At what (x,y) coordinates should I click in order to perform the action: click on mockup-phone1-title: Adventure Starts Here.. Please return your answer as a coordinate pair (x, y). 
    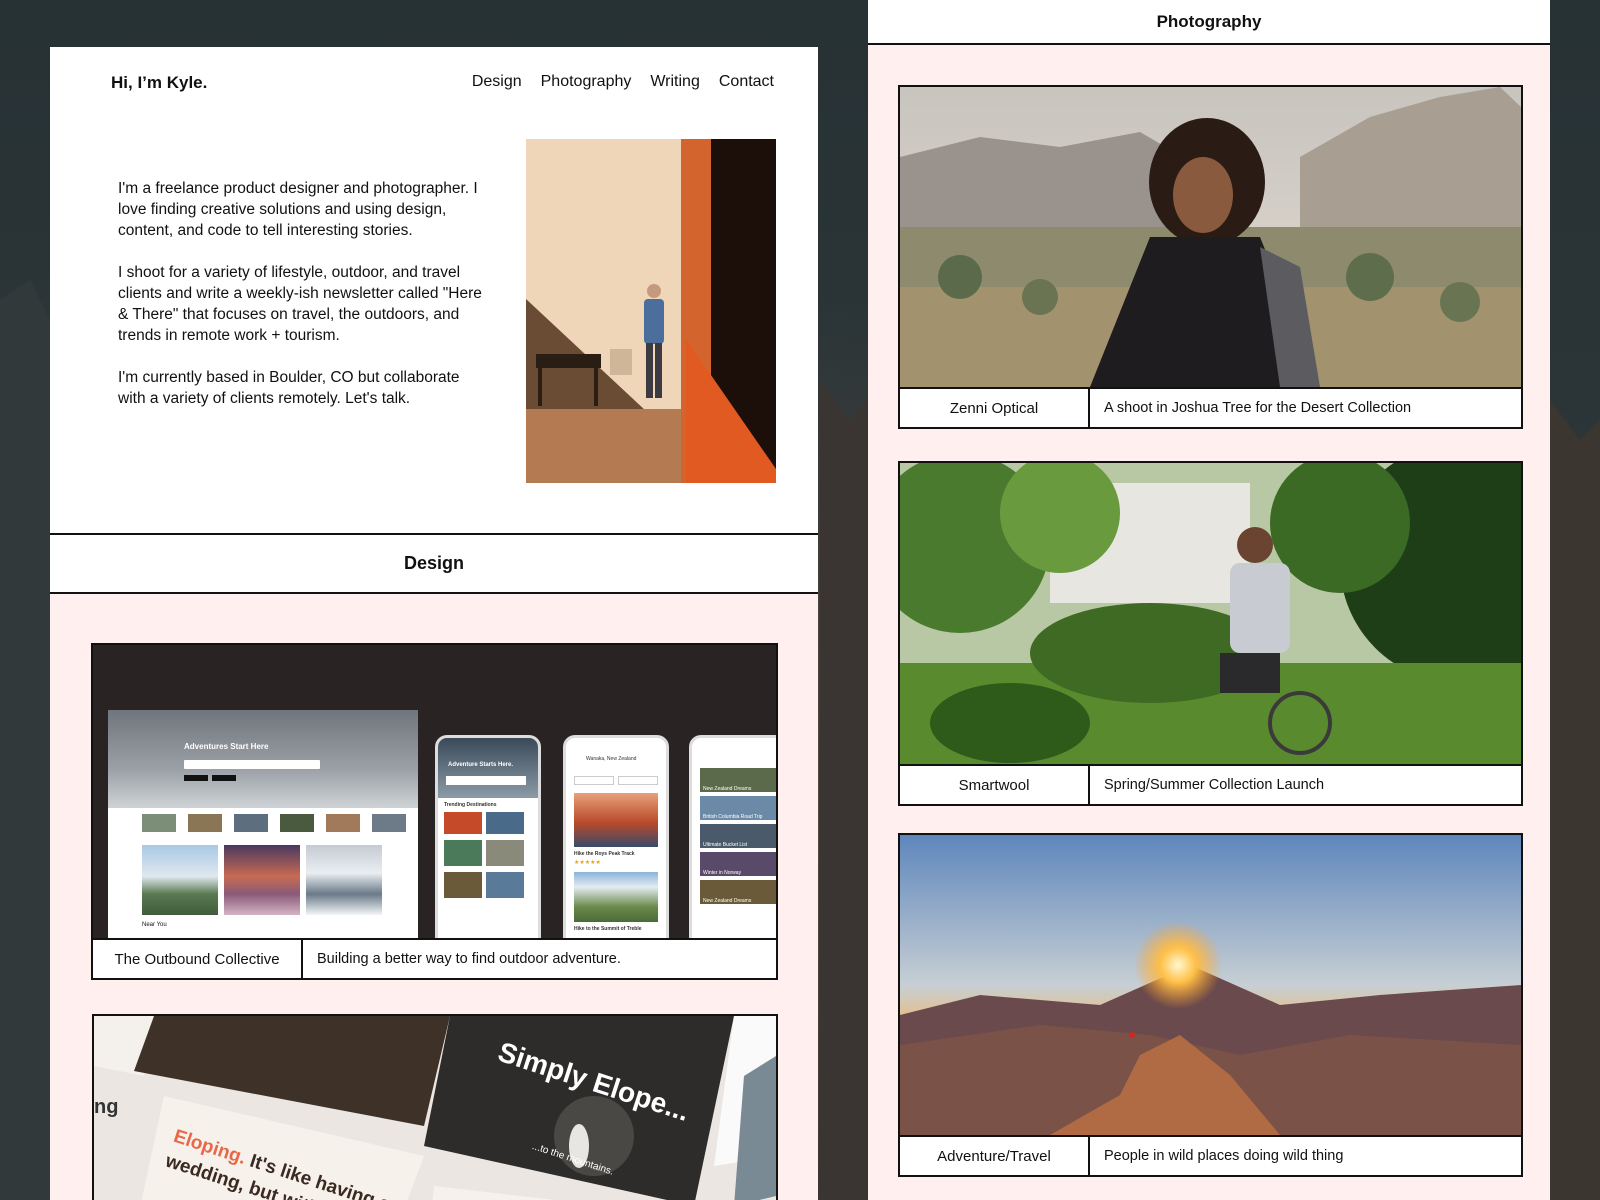
    Looking at the image, I should click on (481, 765).